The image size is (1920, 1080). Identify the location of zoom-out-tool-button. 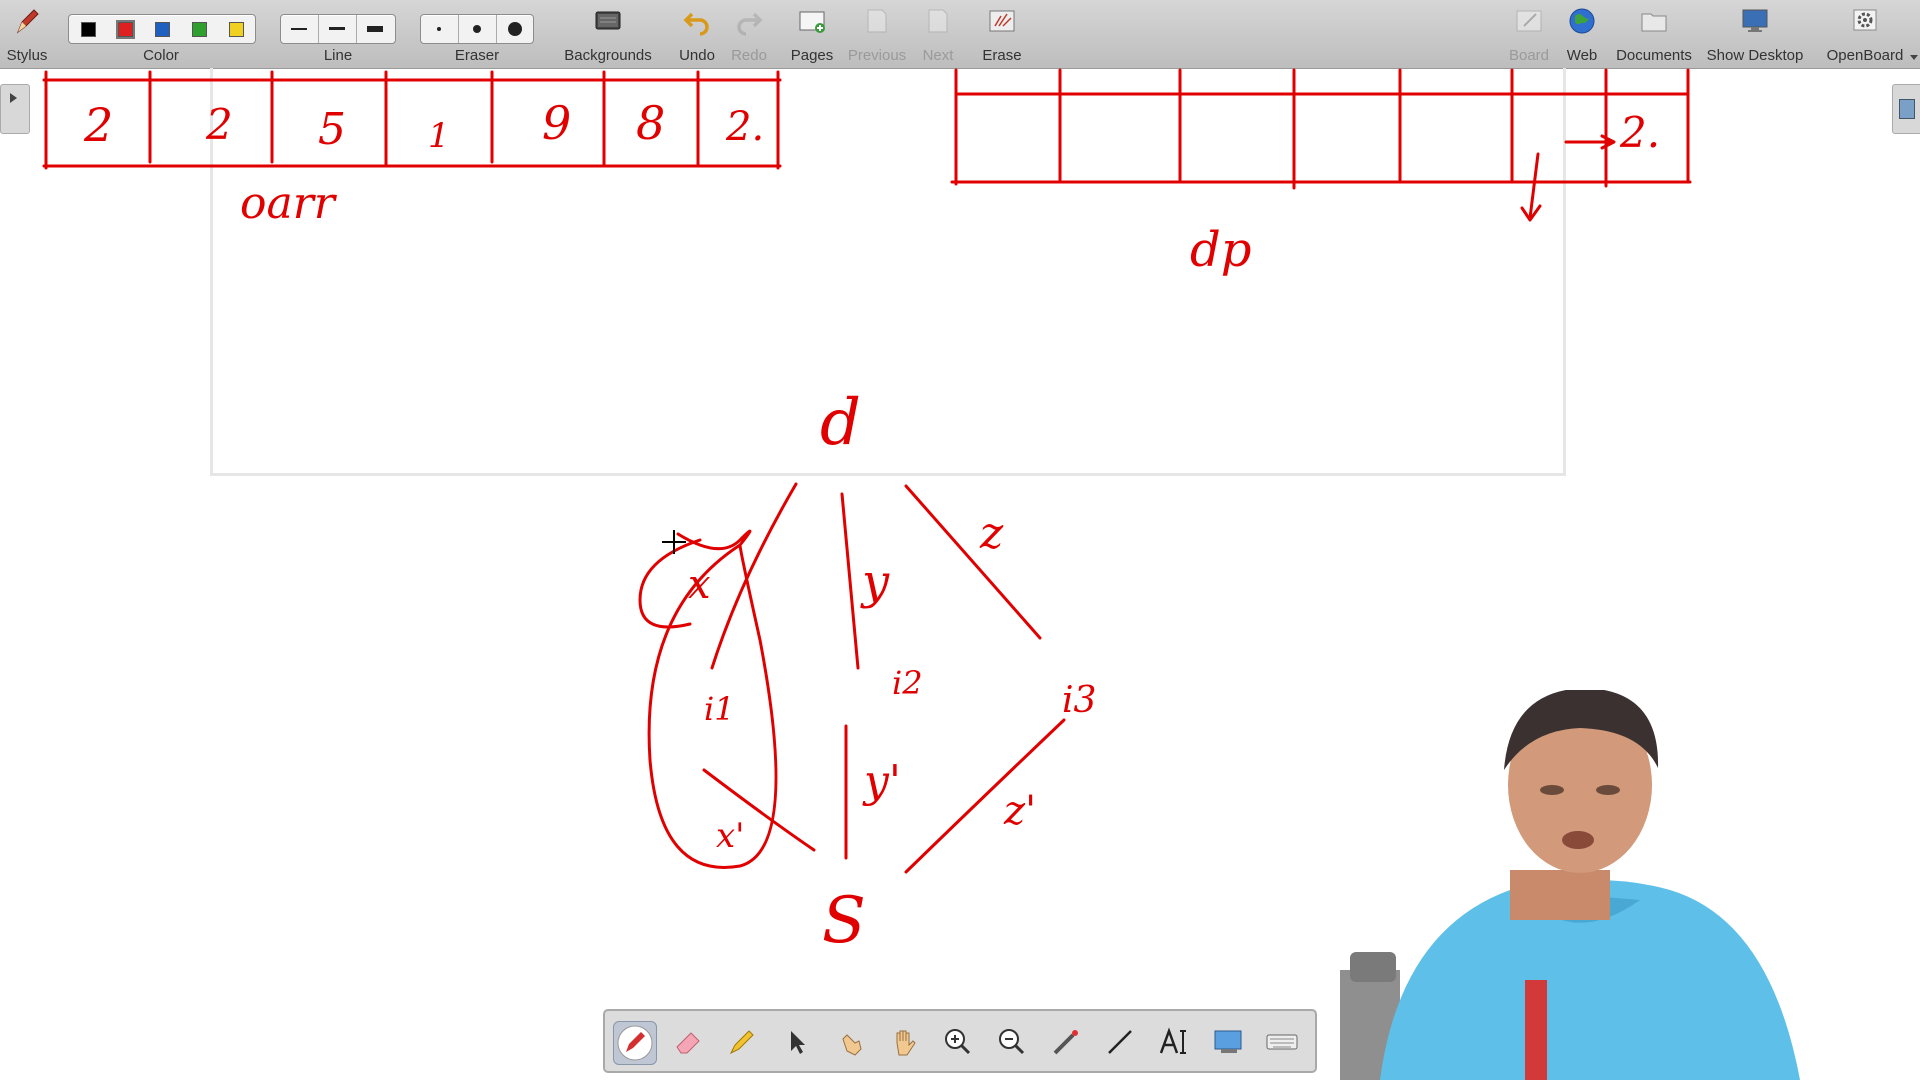
(1012, 1042).